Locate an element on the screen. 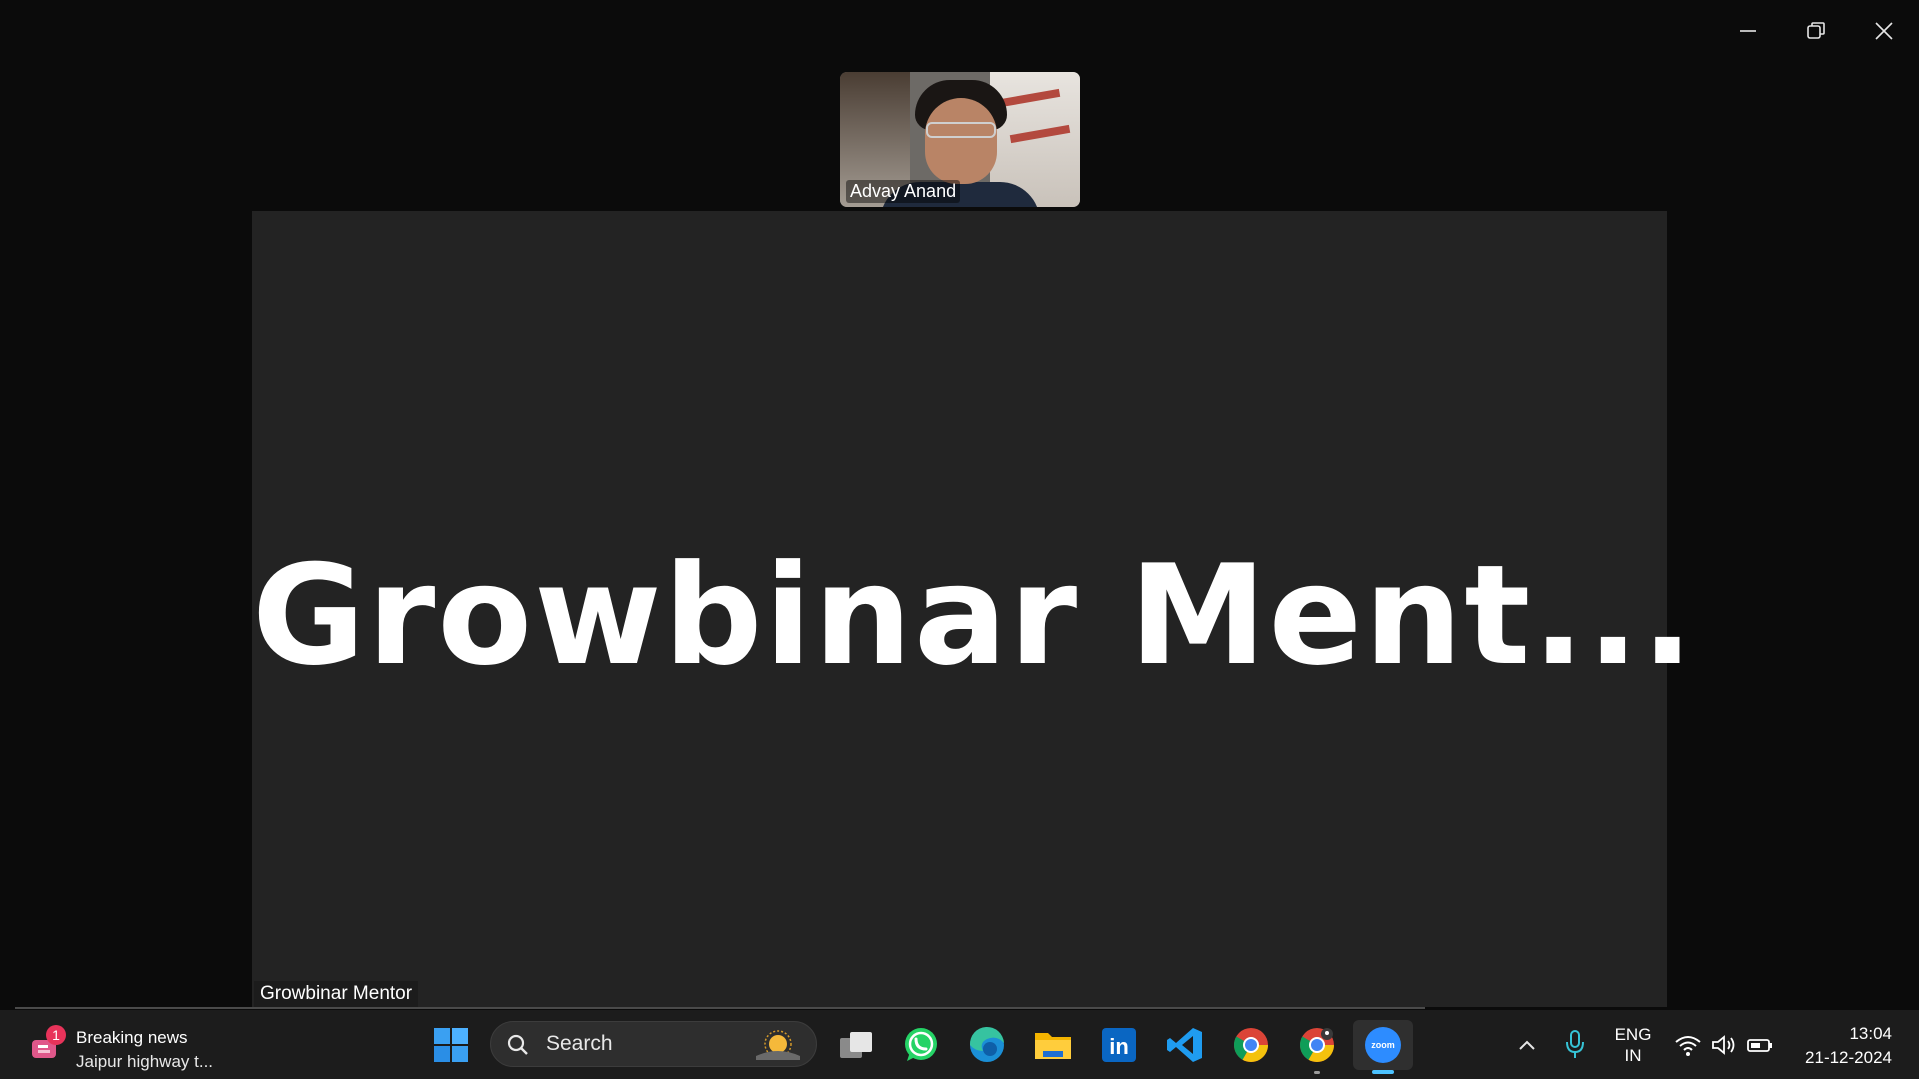 Image resolution: width=1919 pixels, height=1079 pixels. search-icon is located at coordinates (517, 1044).